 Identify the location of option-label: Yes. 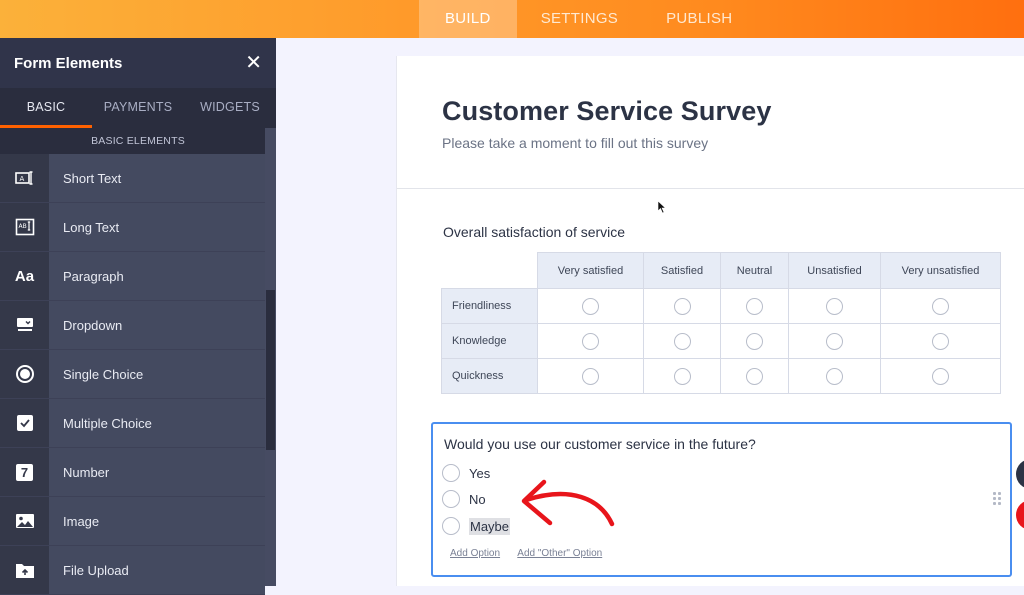
(479, 473).